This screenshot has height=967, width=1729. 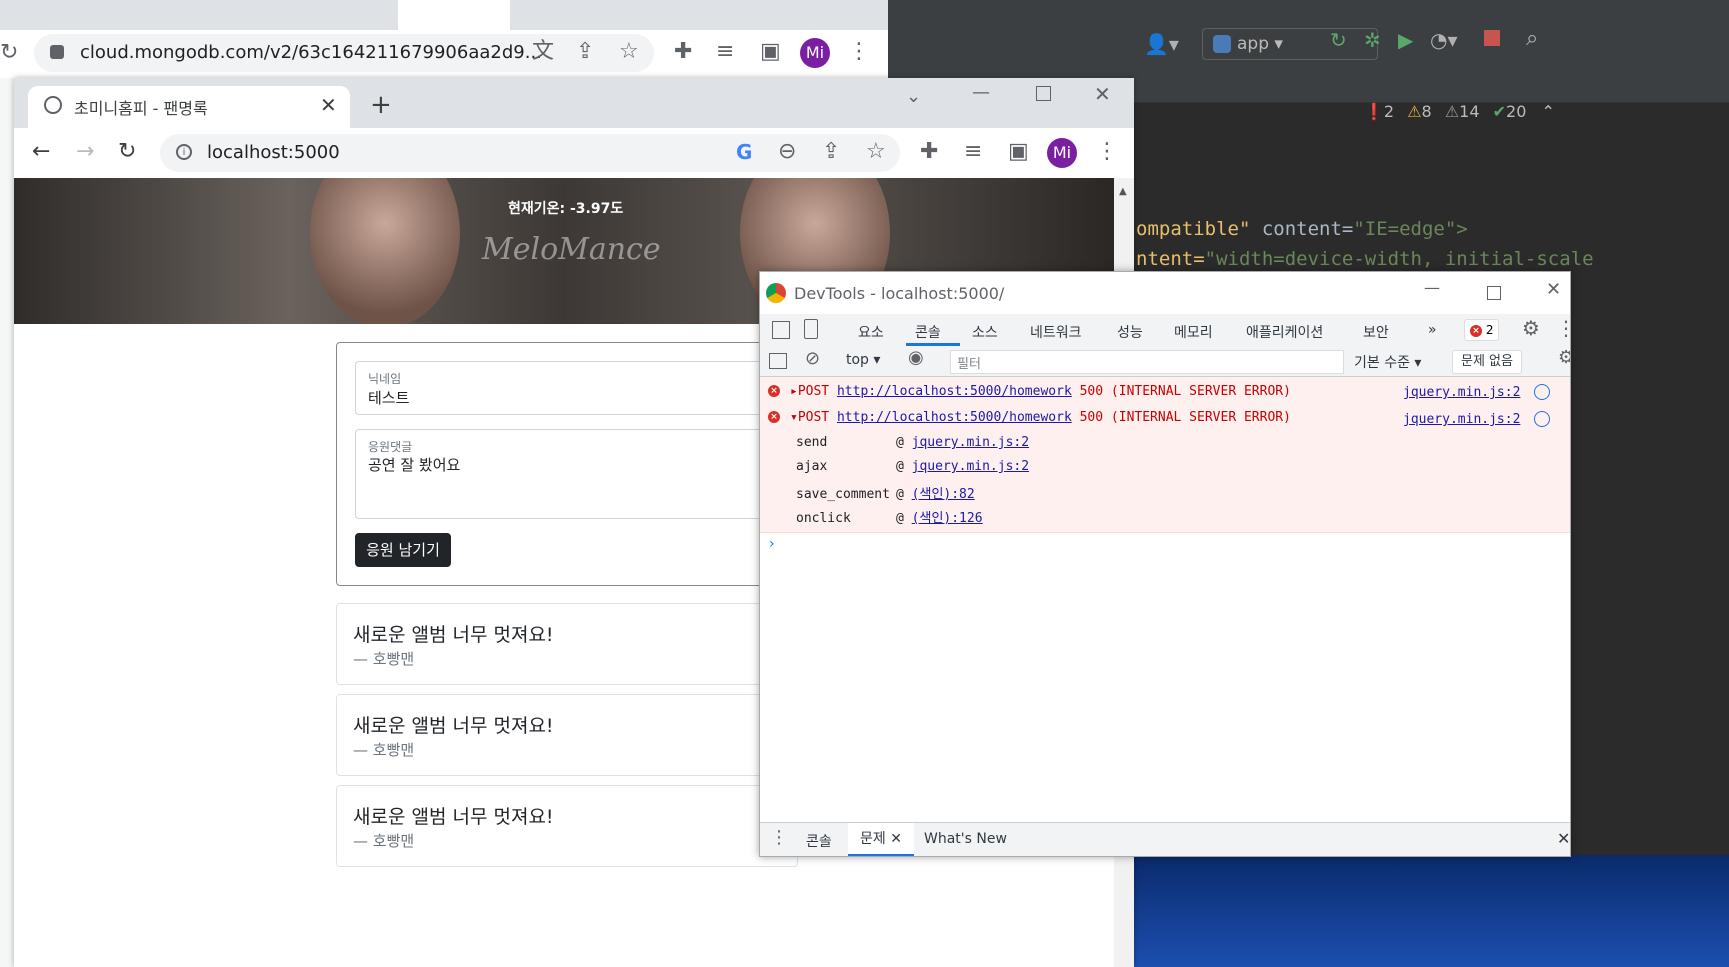 I want to click on close-drawer-icon: ✕, so click(x=1563, y=838).